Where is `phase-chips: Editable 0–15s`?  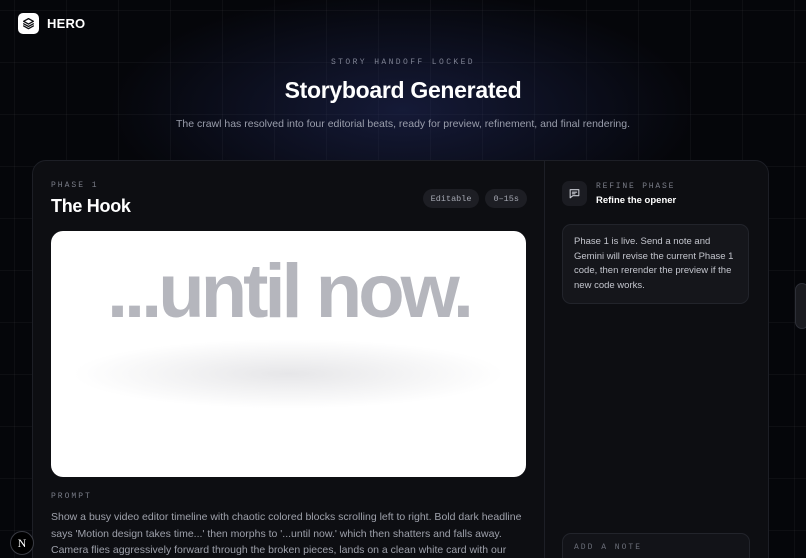 phase-chips: Editable 0–15s is located at coordinates (474, 198).